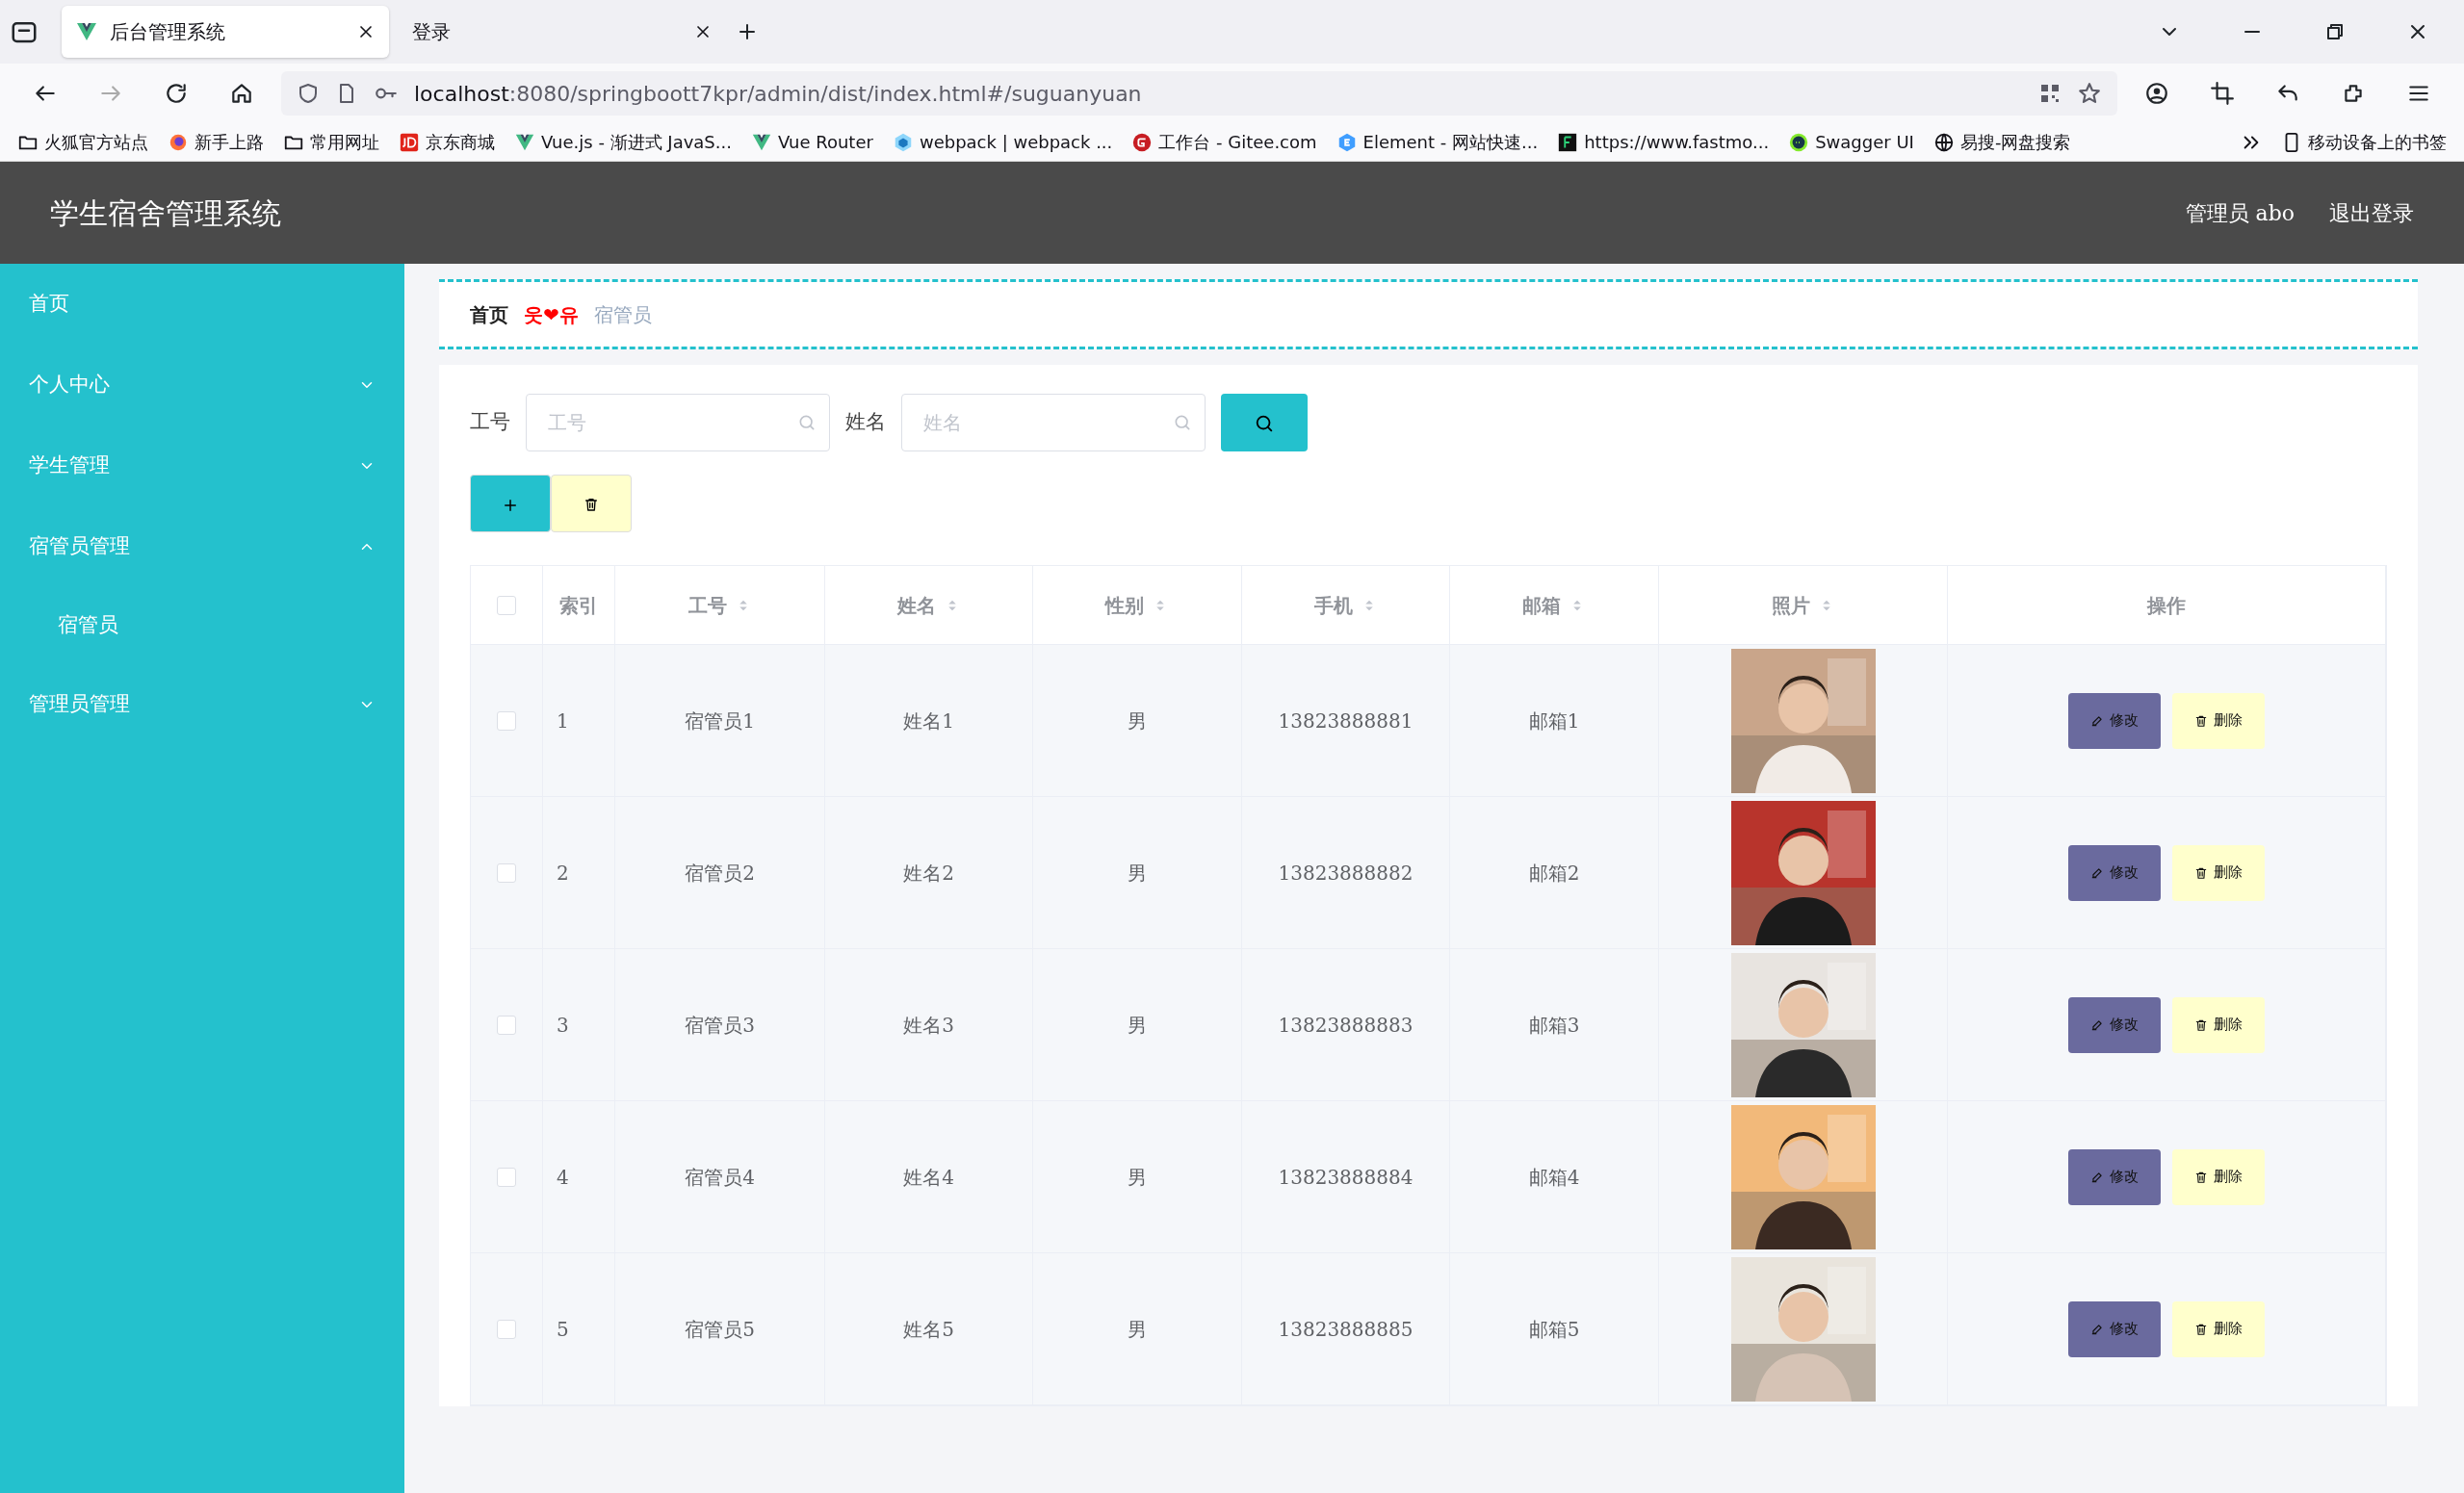 The image size is (2464, 1493). Describe the element at coordinates (2089, 93) in the screenshot. I see `bookmark-star-icon` at that location.